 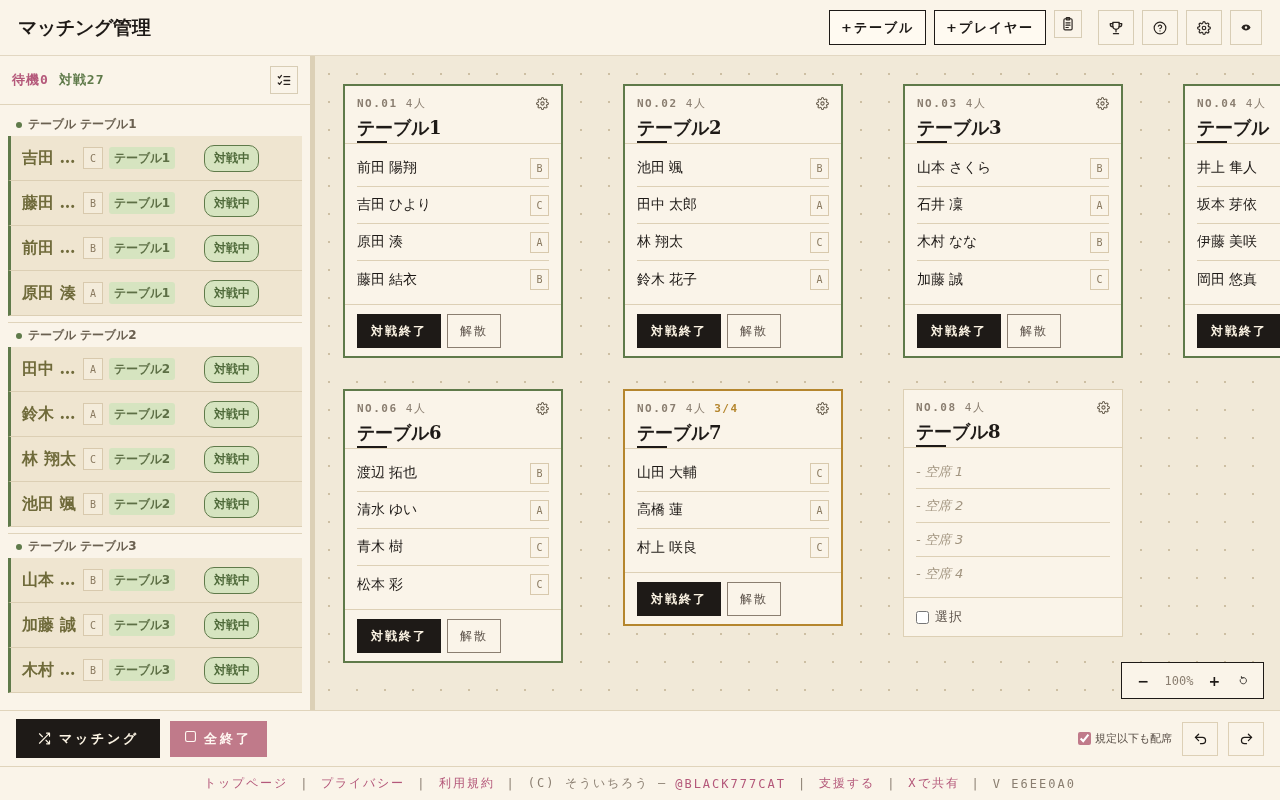 I want to click on table-tag: テーブル2, so click(x=142, y=459).